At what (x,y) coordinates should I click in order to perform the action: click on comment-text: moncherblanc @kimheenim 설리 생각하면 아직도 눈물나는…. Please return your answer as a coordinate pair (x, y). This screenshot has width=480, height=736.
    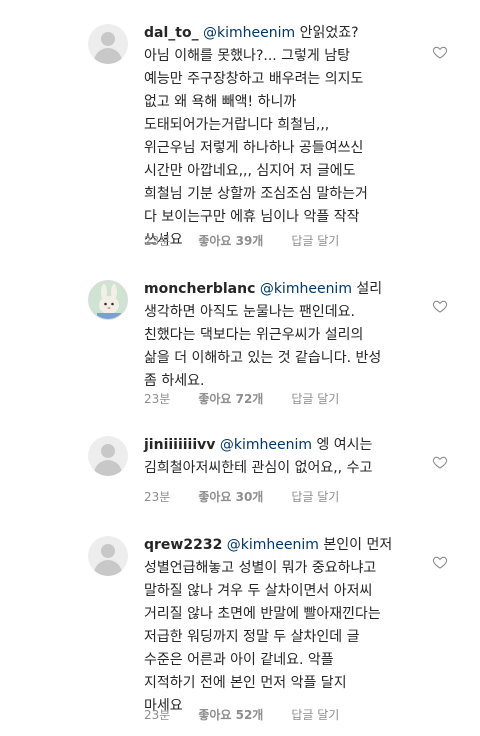
    Looking at the image, I should click on (287, 335).